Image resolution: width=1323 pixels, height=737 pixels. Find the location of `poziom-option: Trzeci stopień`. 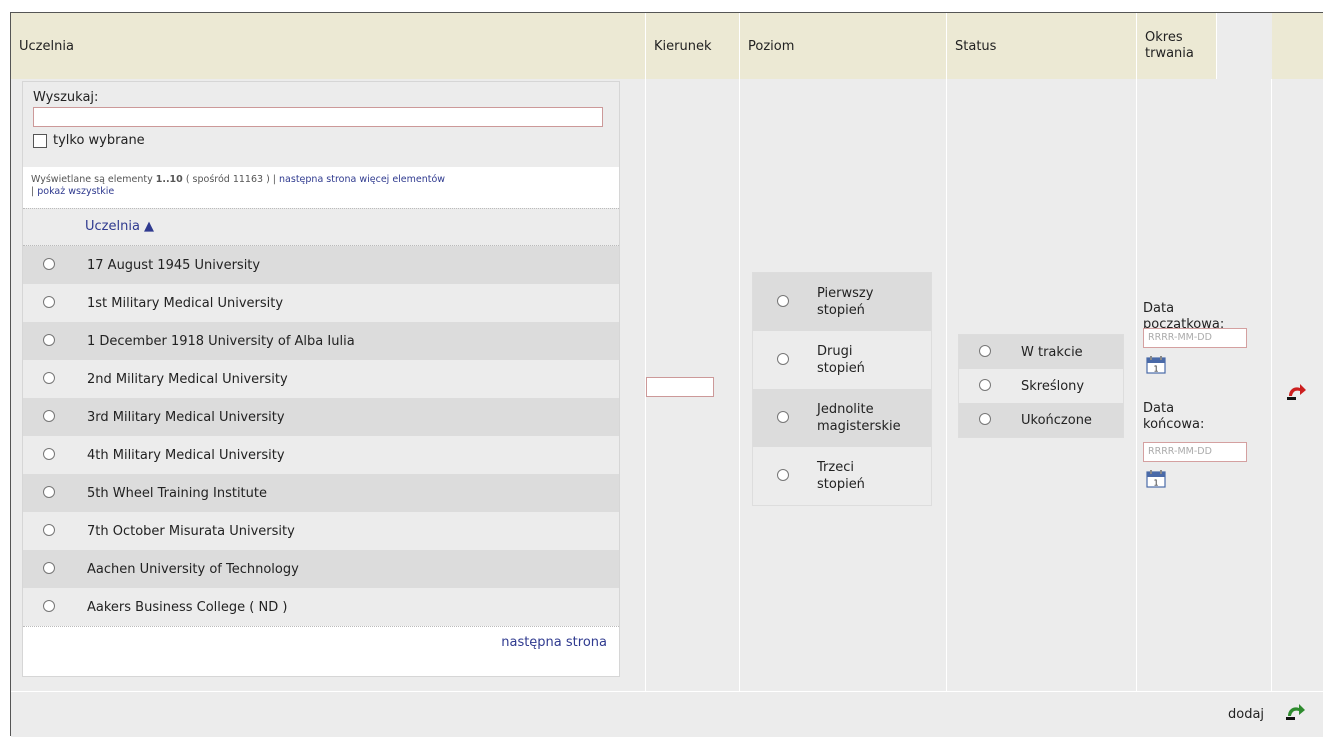

poziom-option: Trzeci stopień is located at coordinates (842, 476).